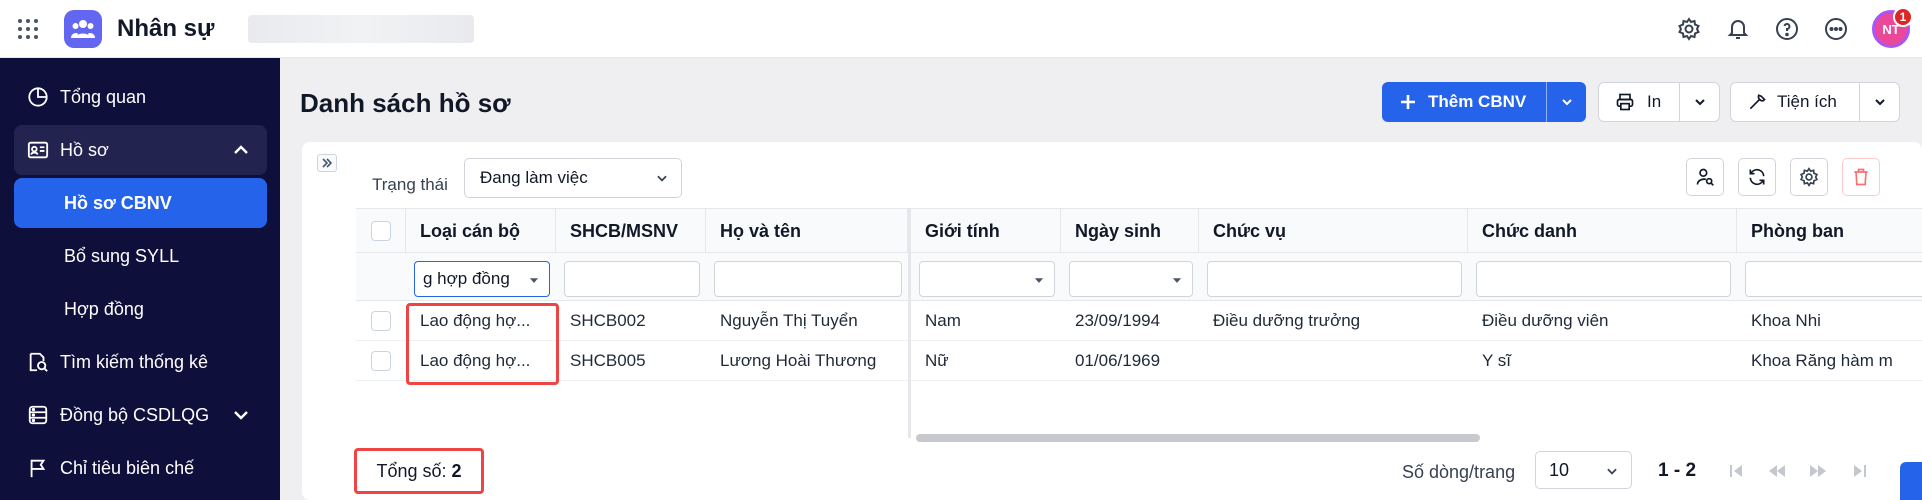 The image size is (1922, 500). I want to click on expand-panel-button, so click(327, 163).